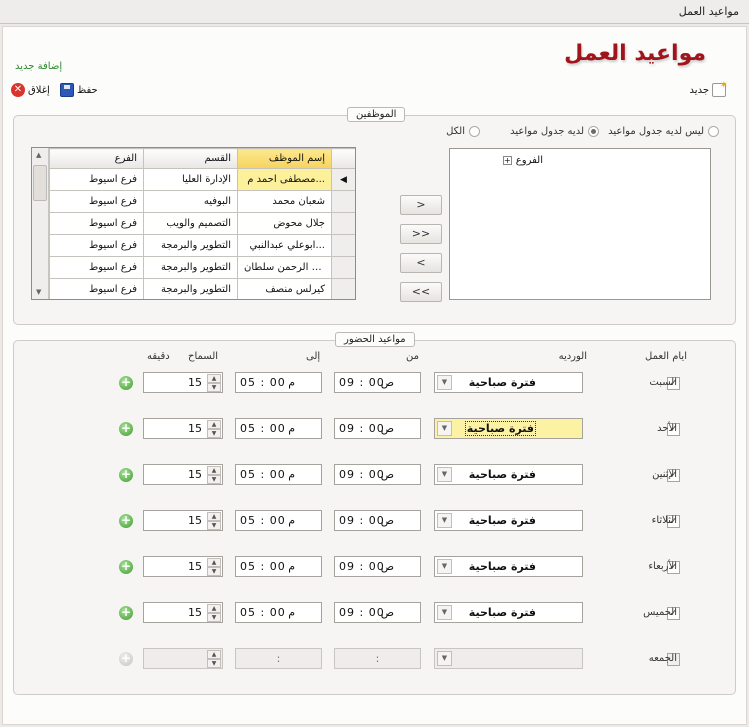 Image resolution: width=749 pixels, height=727 pixels. I want to click on cell-dept: الإدارة العليا, so click(190, 179).